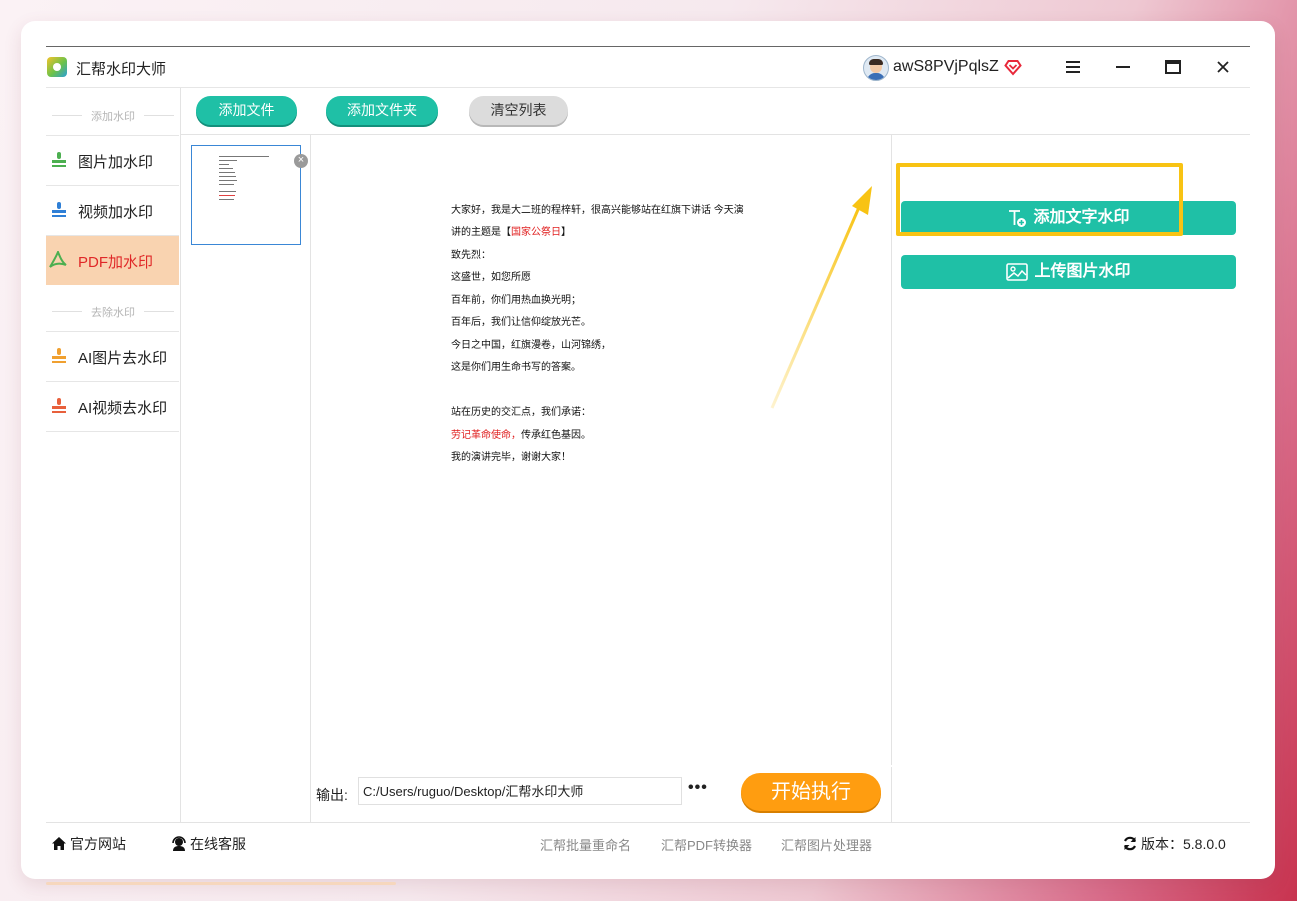  What do you see at coordinates (208, 844) in the screenshot?
I see `online-support-link: 在线客服` at bounding box center [208, 844].